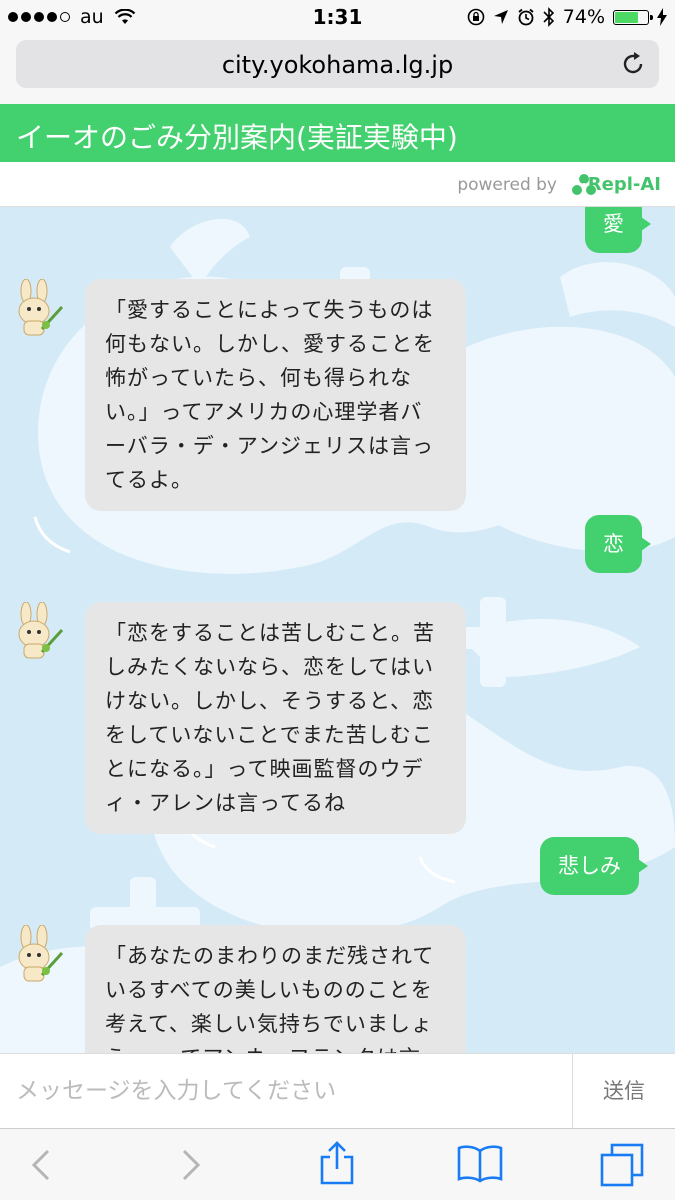  What do you see at coordinates (337, 18) in the screenshot?
I see `status-bar: au 1:31 74%` at bounding box center [337, 18].